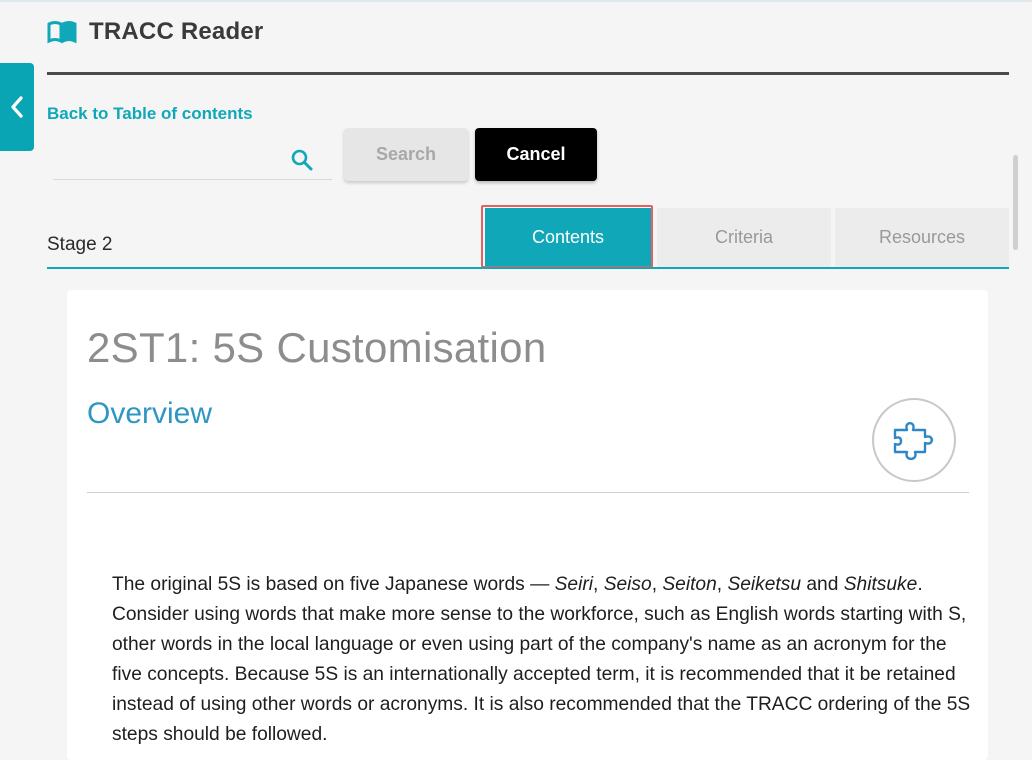 The width and height of the screenshot is (1032, 760). I want to click on back-to-toc-link: Back to Table of contents, so click(150, 114).